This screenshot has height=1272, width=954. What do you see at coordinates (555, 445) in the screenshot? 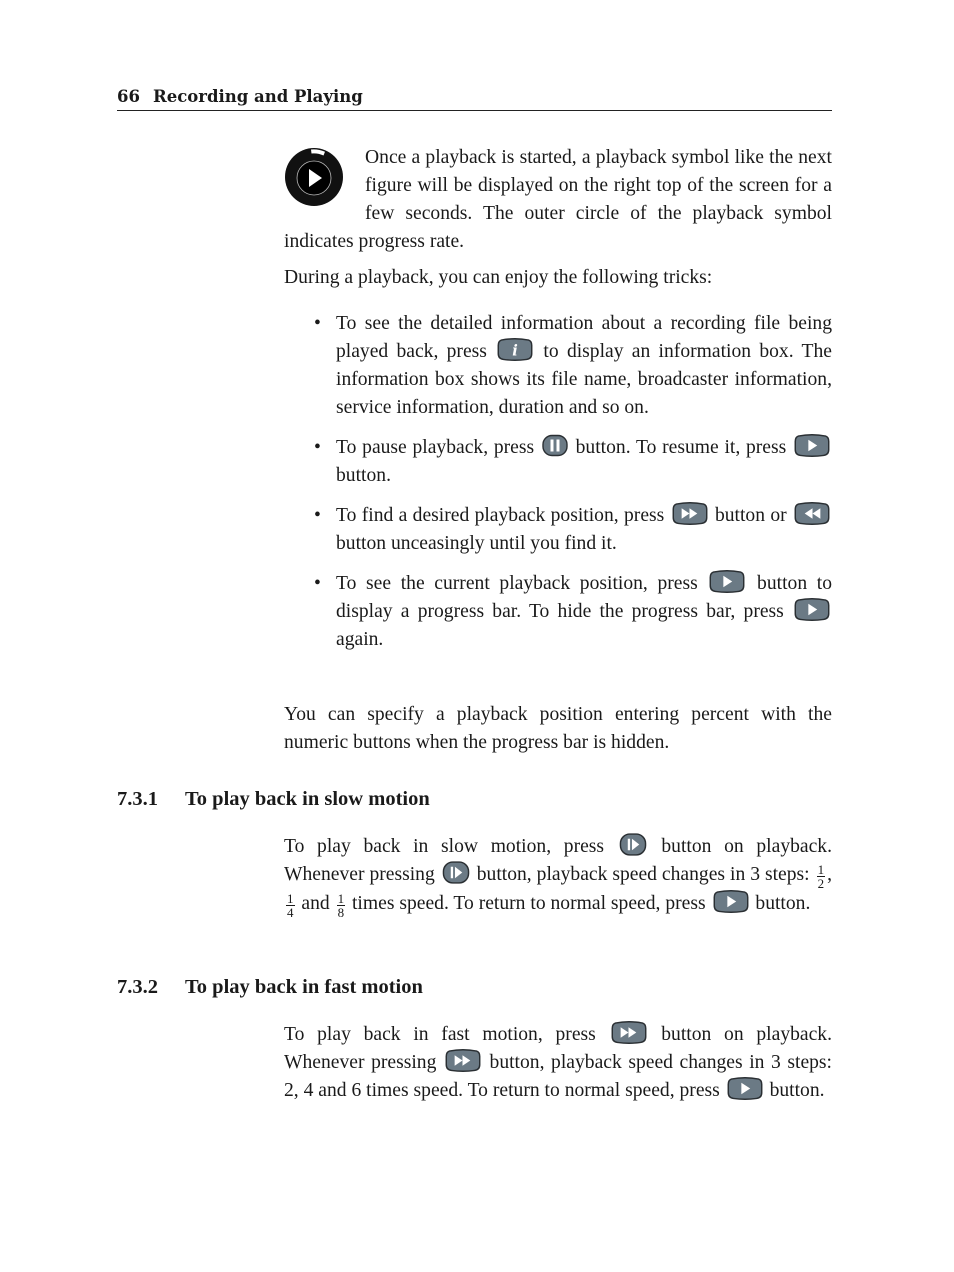
I see `pause-button-icon` at bounding box center [555, 445].